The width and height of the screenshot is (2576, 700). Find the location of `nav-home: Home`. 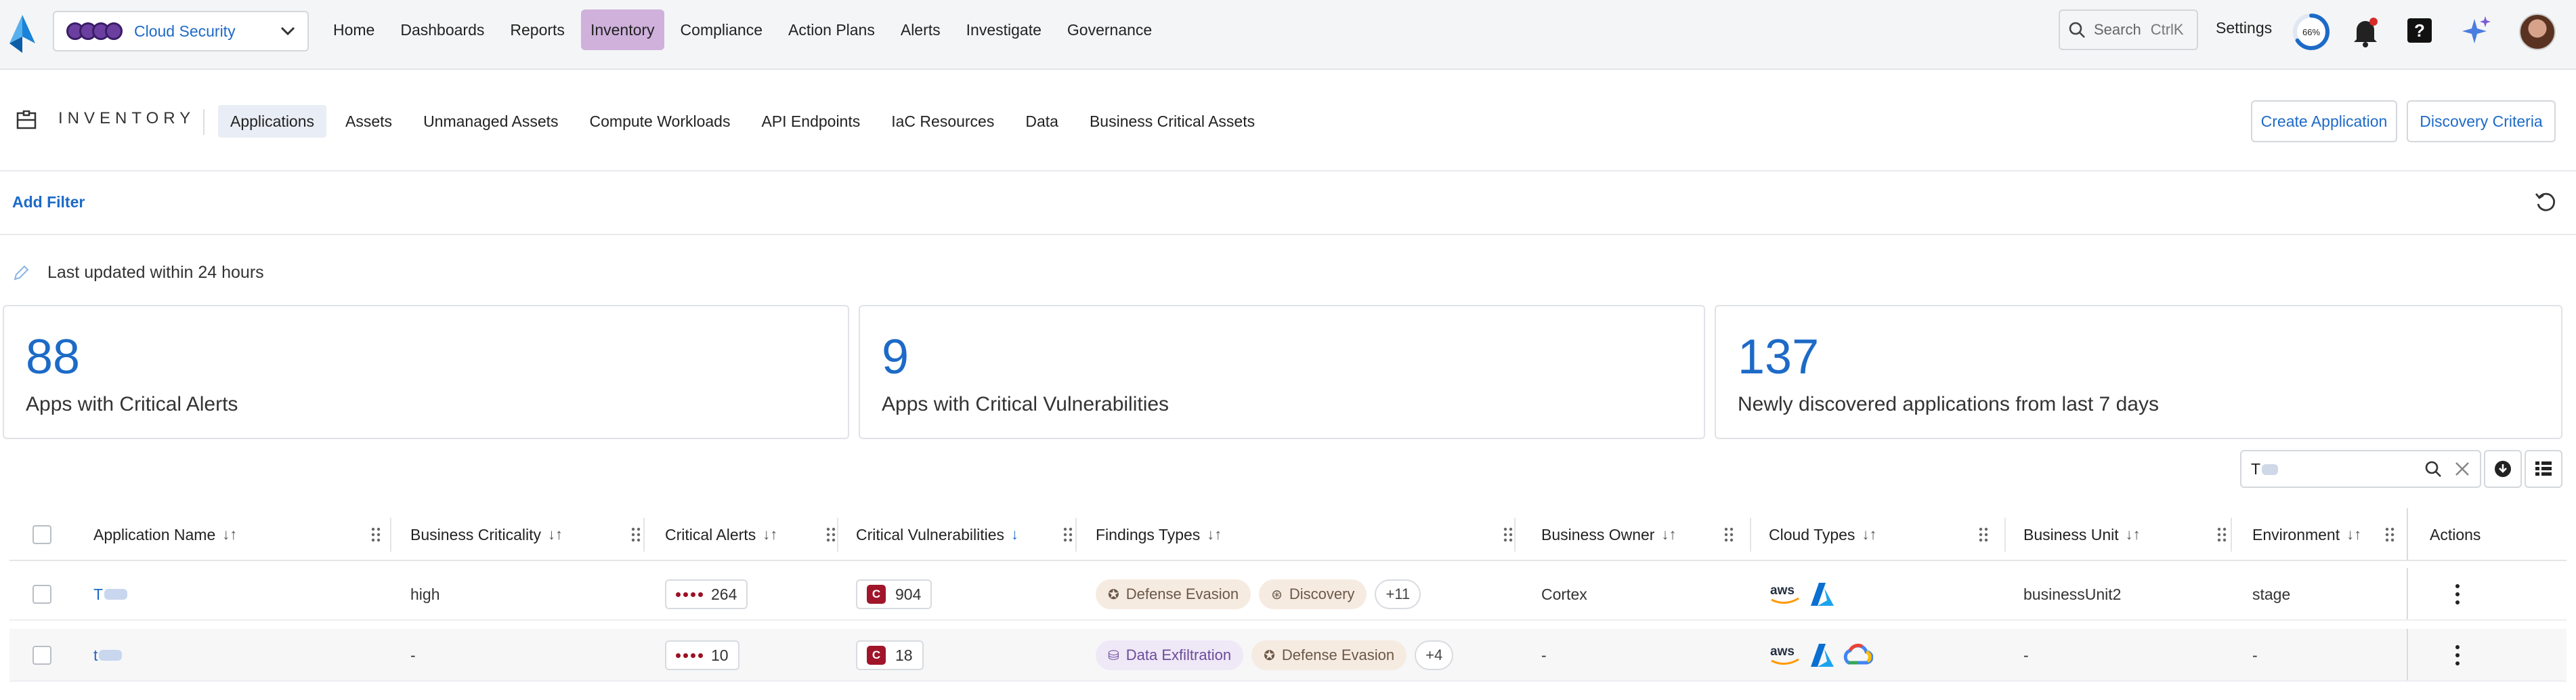

nav-home: Home is located at coordinates (354, 29).